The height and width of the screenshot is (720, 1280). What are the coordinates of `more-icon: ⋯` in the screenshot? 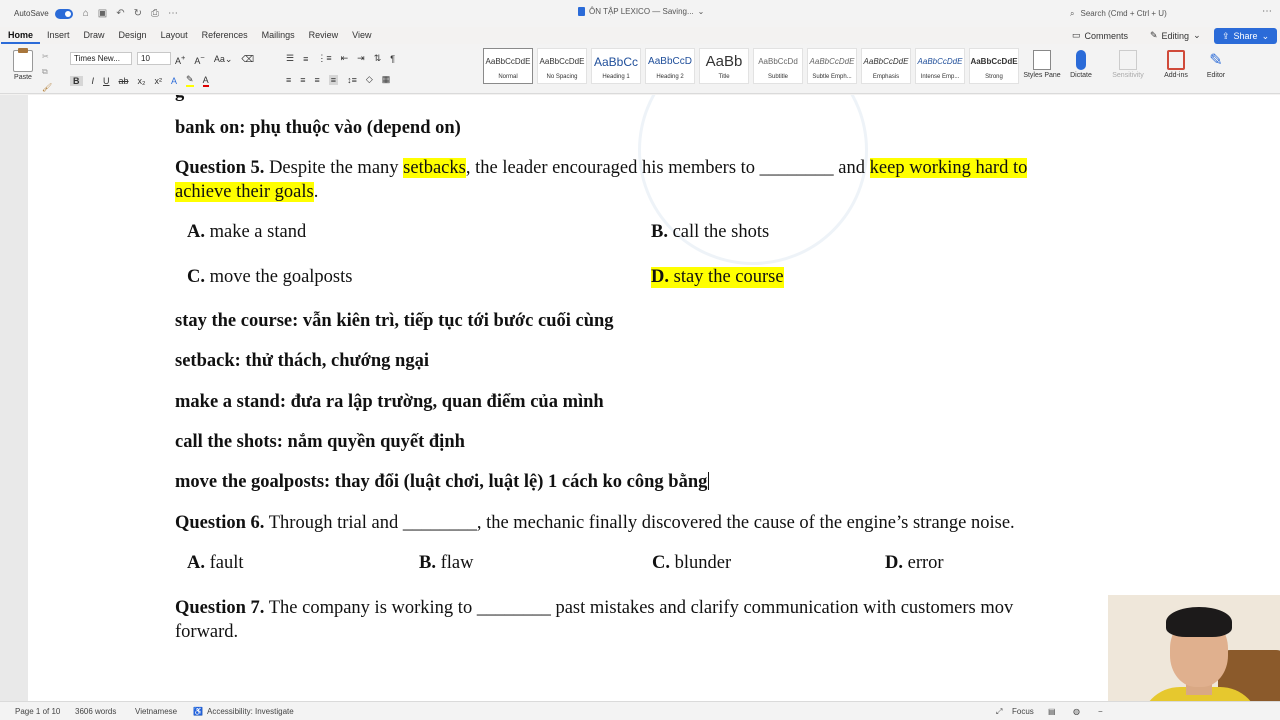 It's located at (173, 13).